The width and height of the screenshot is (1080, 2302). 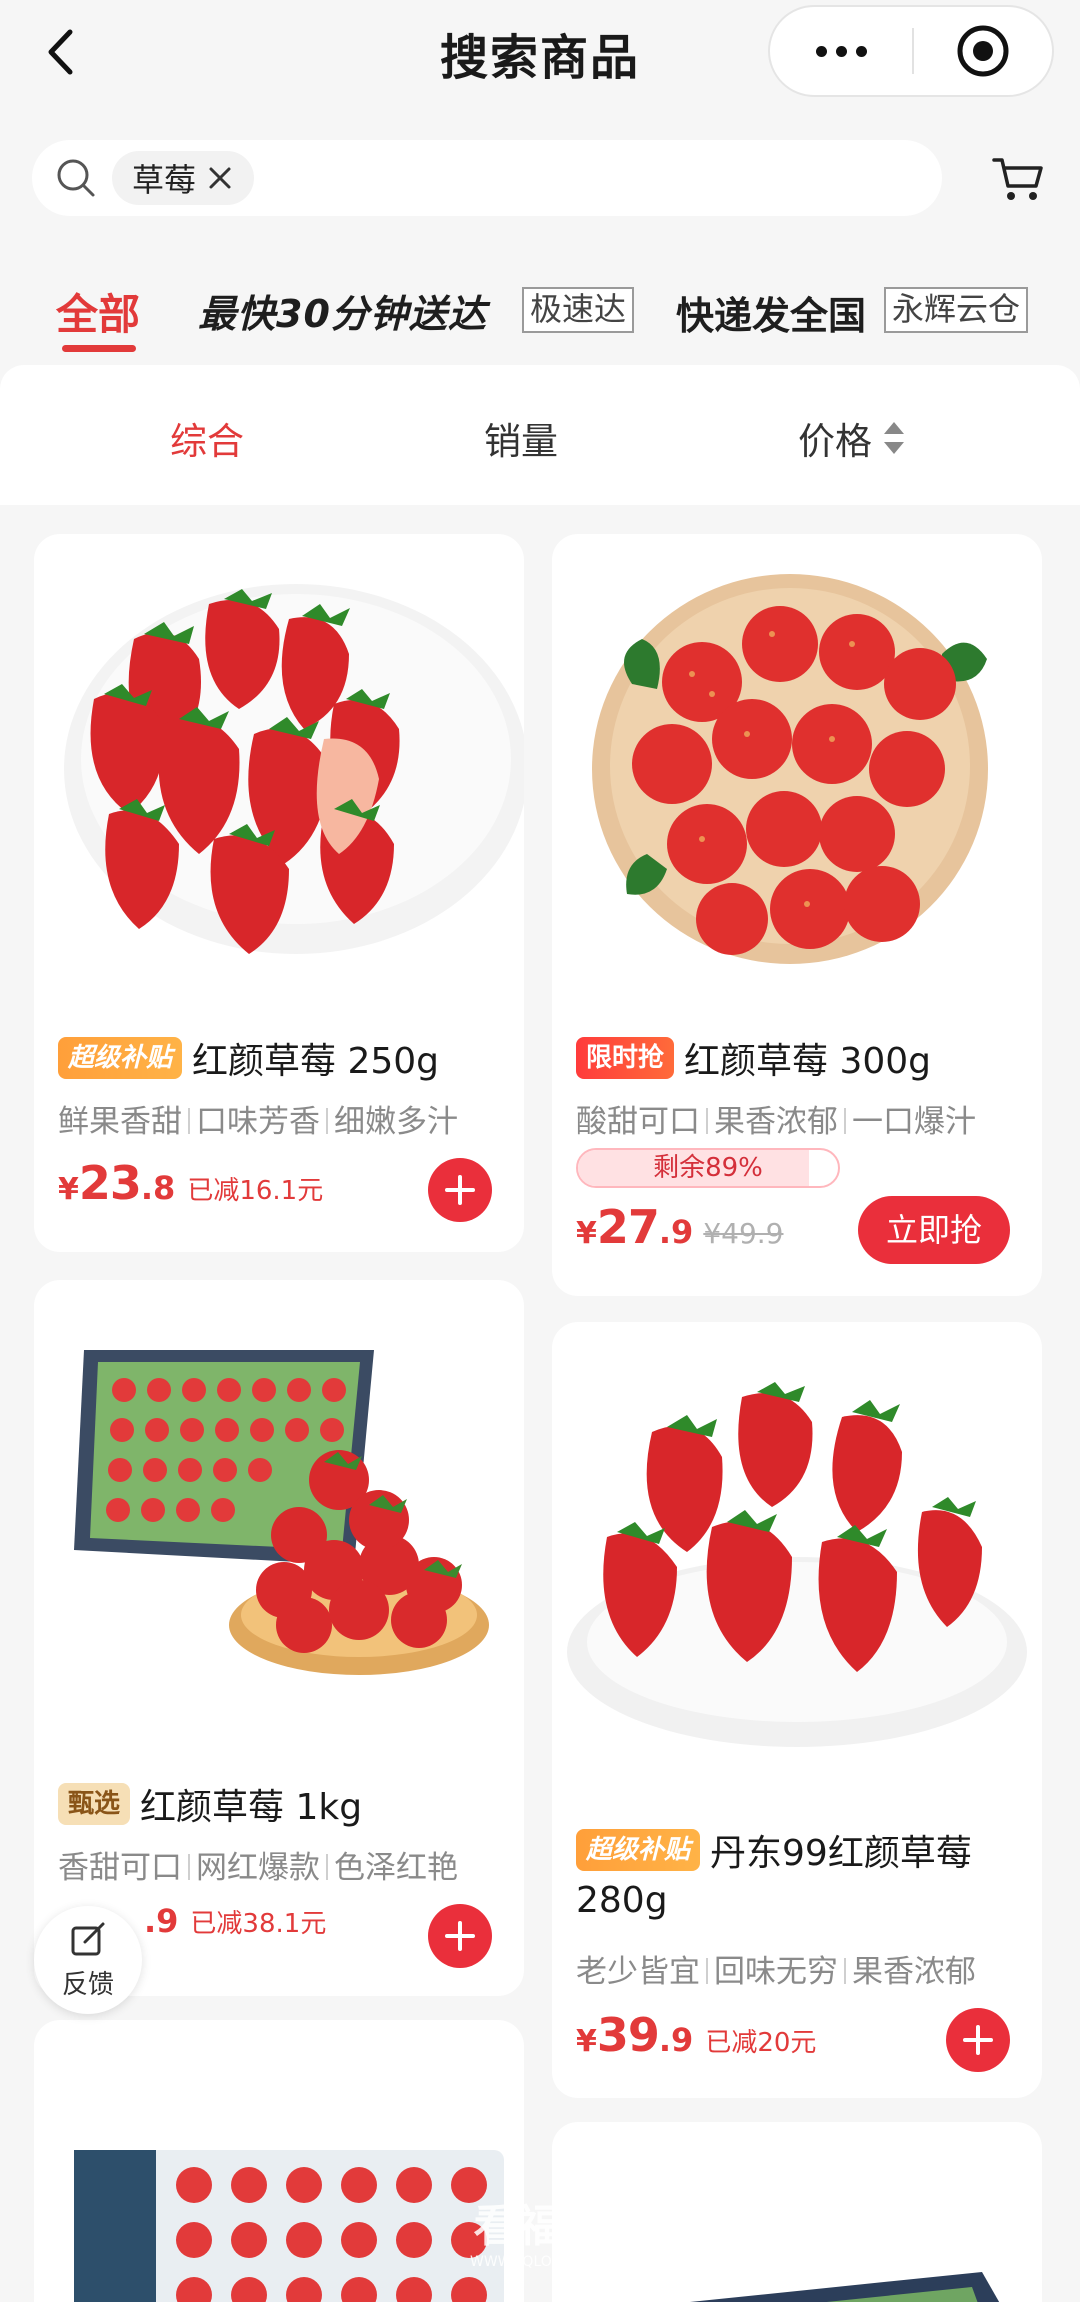 I want to click on product-card: 甄选 红颜草莓 1kg 香甜可口 网红爆款 色泽红艳 .9 已减38.1元, so click(x=279, y=1638).